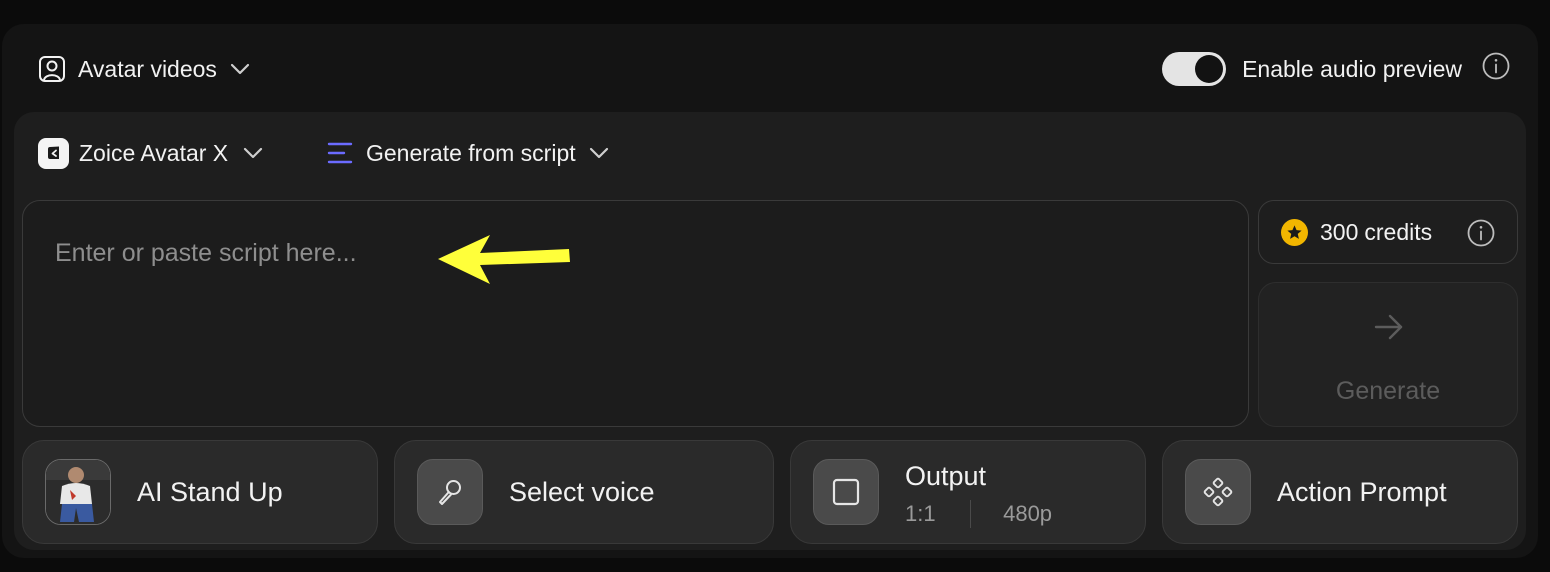 This screenshot has width=1550, height=572. I want to click on audio-preview-setting: Enable audio preview, so click(1312, 69).